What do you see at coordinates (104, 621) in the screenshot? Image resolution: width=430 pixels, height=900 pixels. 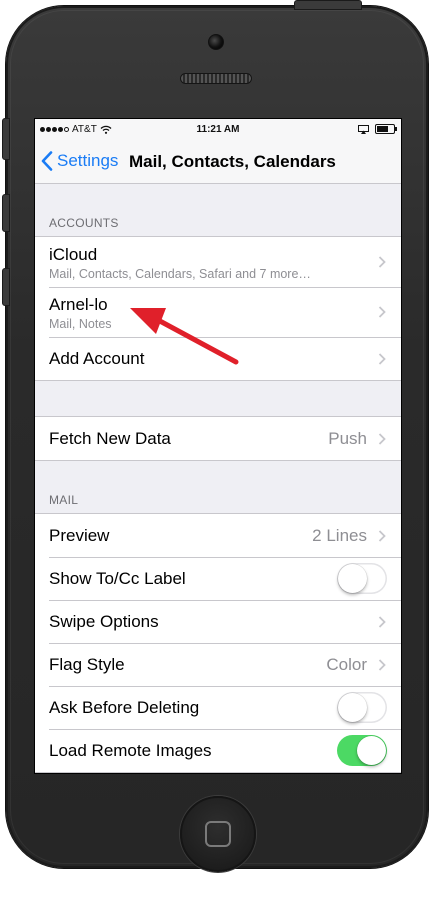 I see `row-title: Swipe Options` at bounding box center [104, 621].